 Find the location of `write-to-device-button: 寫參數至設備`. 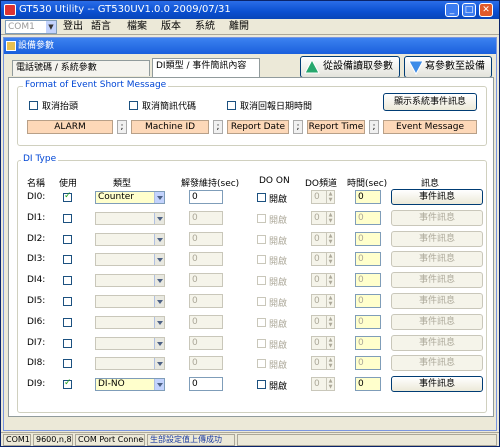

write-to-device-button: 寫參數至設備 is located at coordinates (448, 67).